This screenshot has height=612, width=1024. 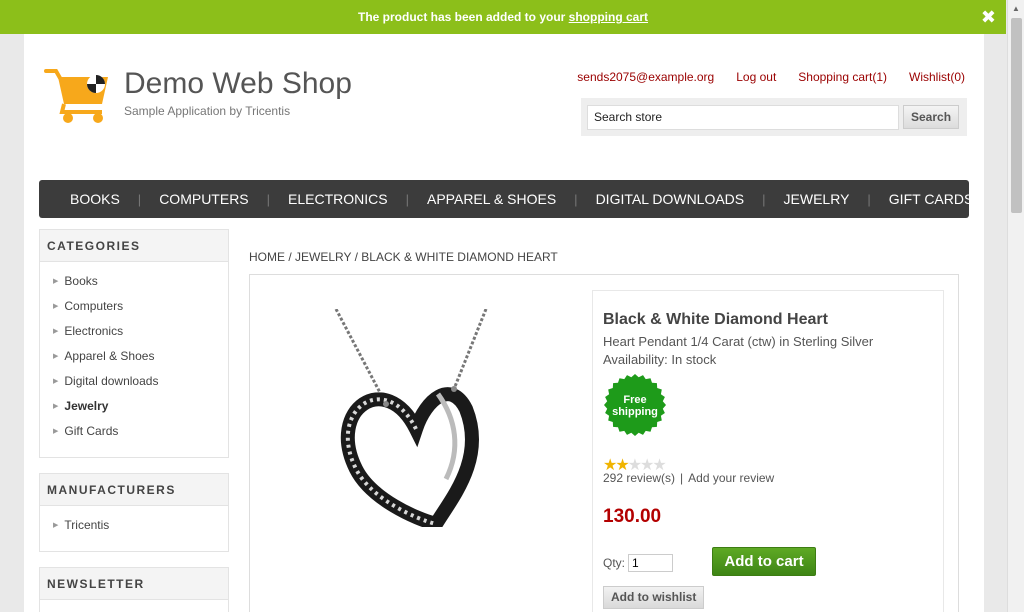 I want to click on search-box: Search, so click(x=774, y=117).